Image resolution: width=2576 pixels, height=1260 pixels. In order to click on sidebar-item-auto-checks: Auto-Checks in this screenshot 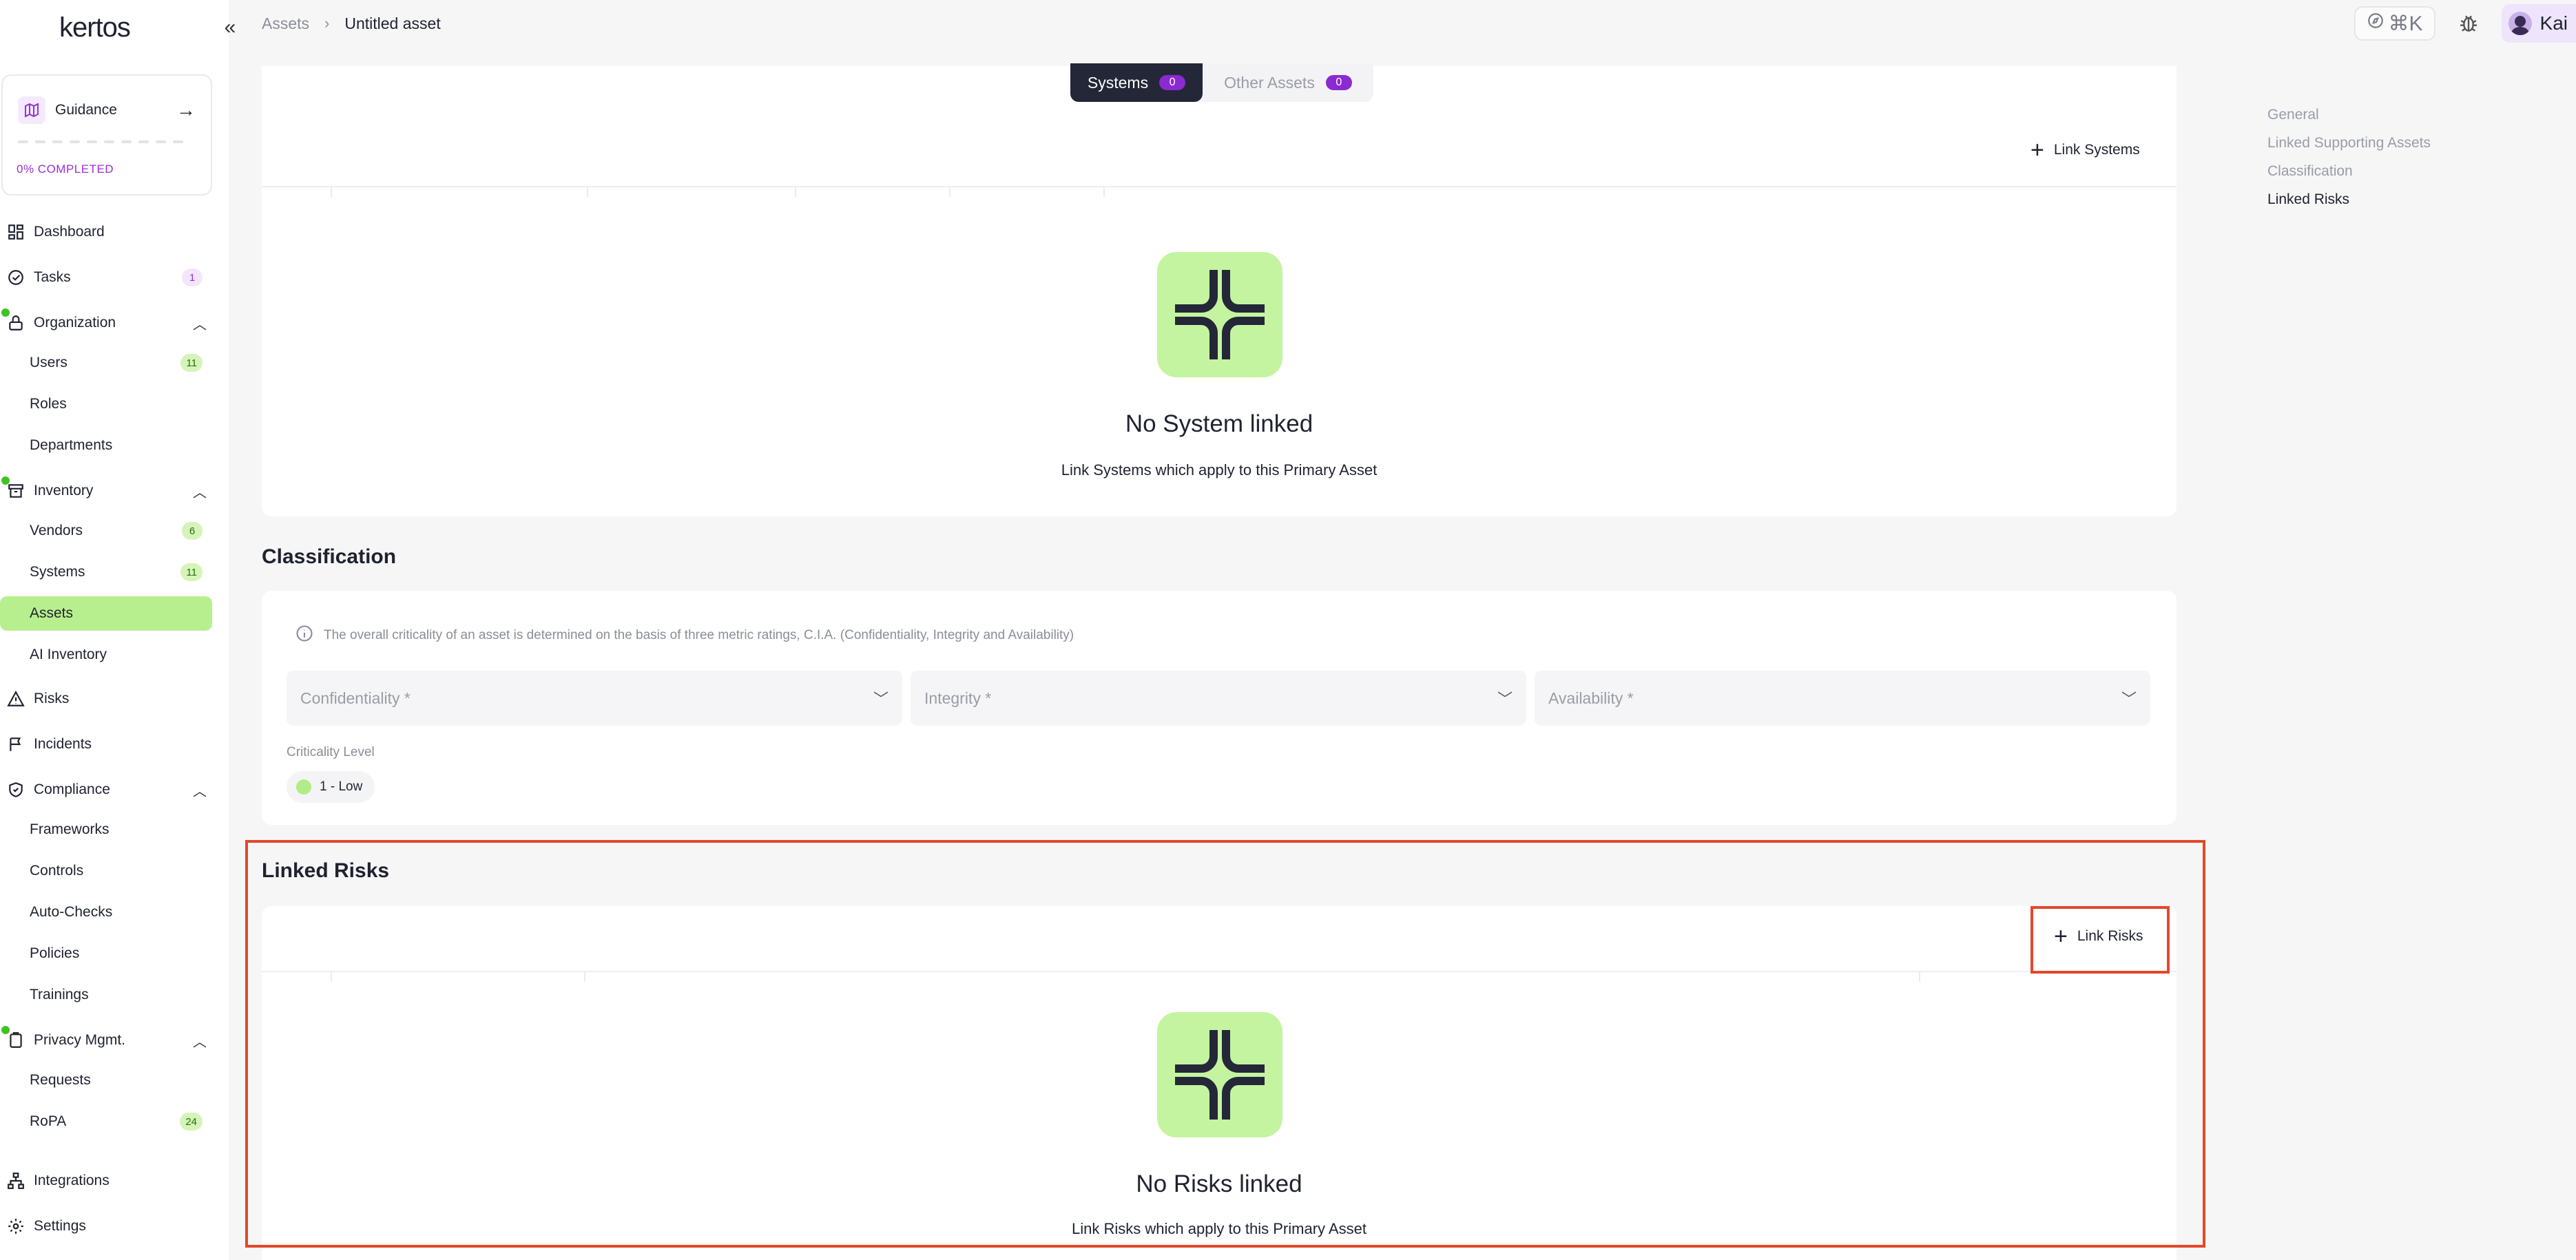, I will do `click(106, 912)`.